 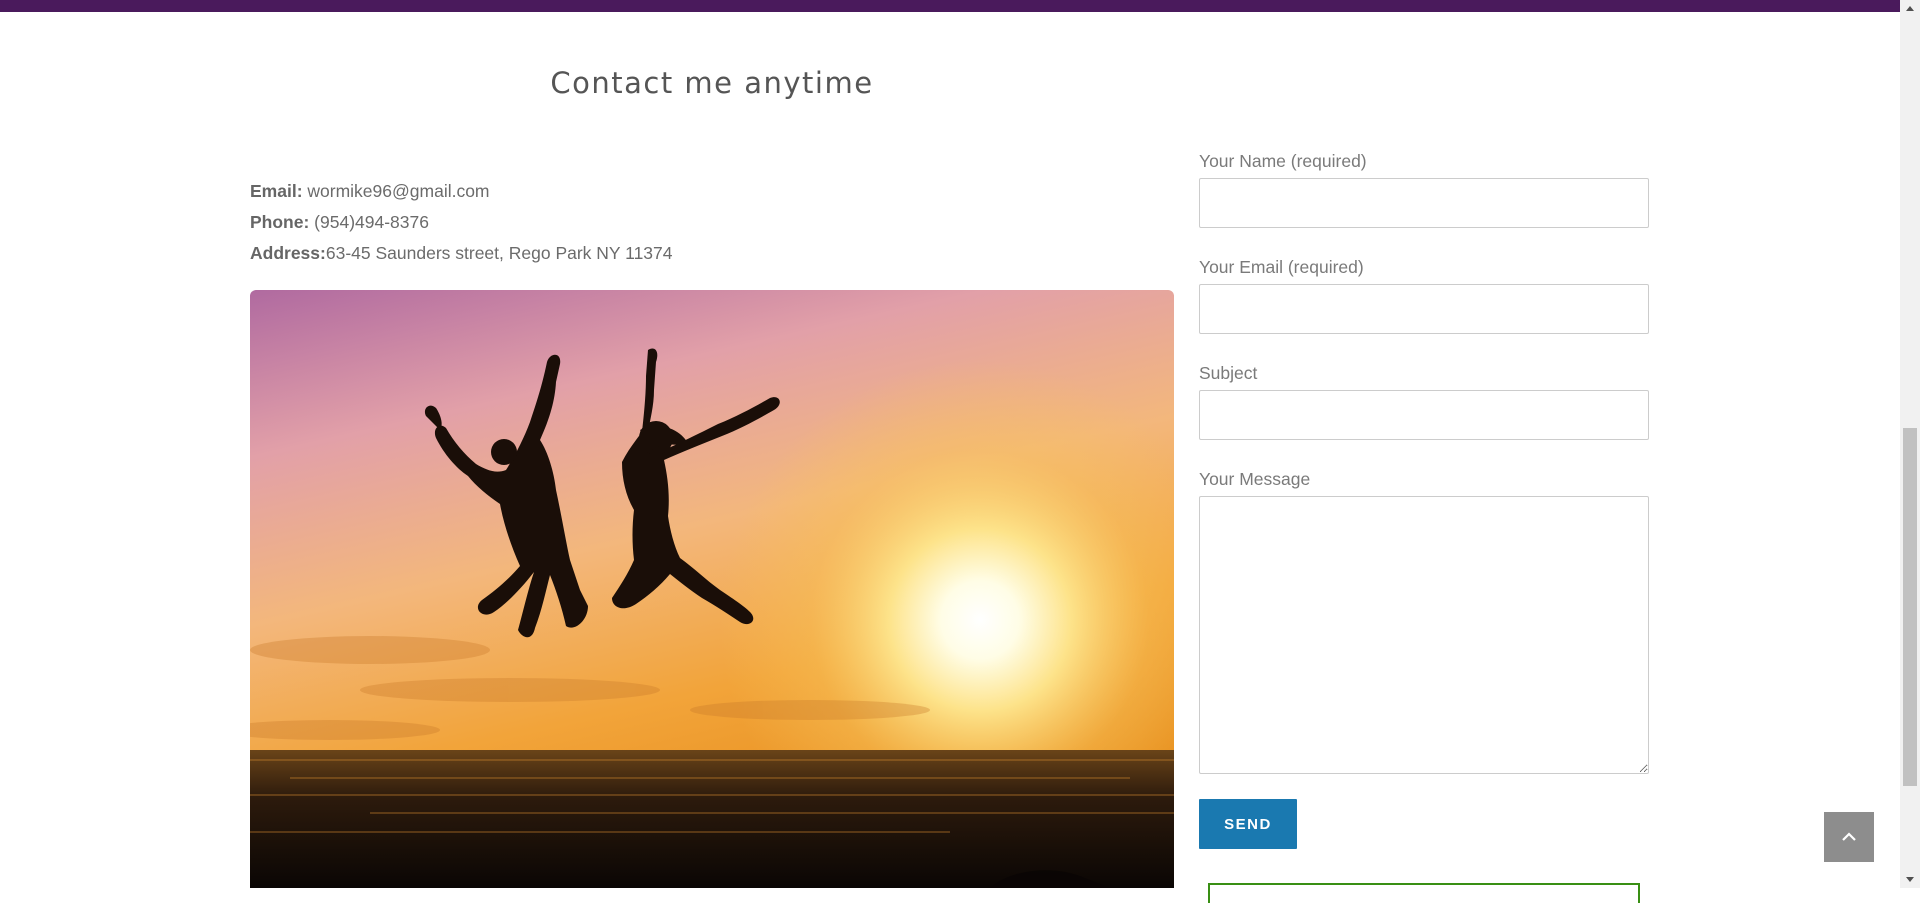 I want to click on email-input, so click(x=1424, y=309).